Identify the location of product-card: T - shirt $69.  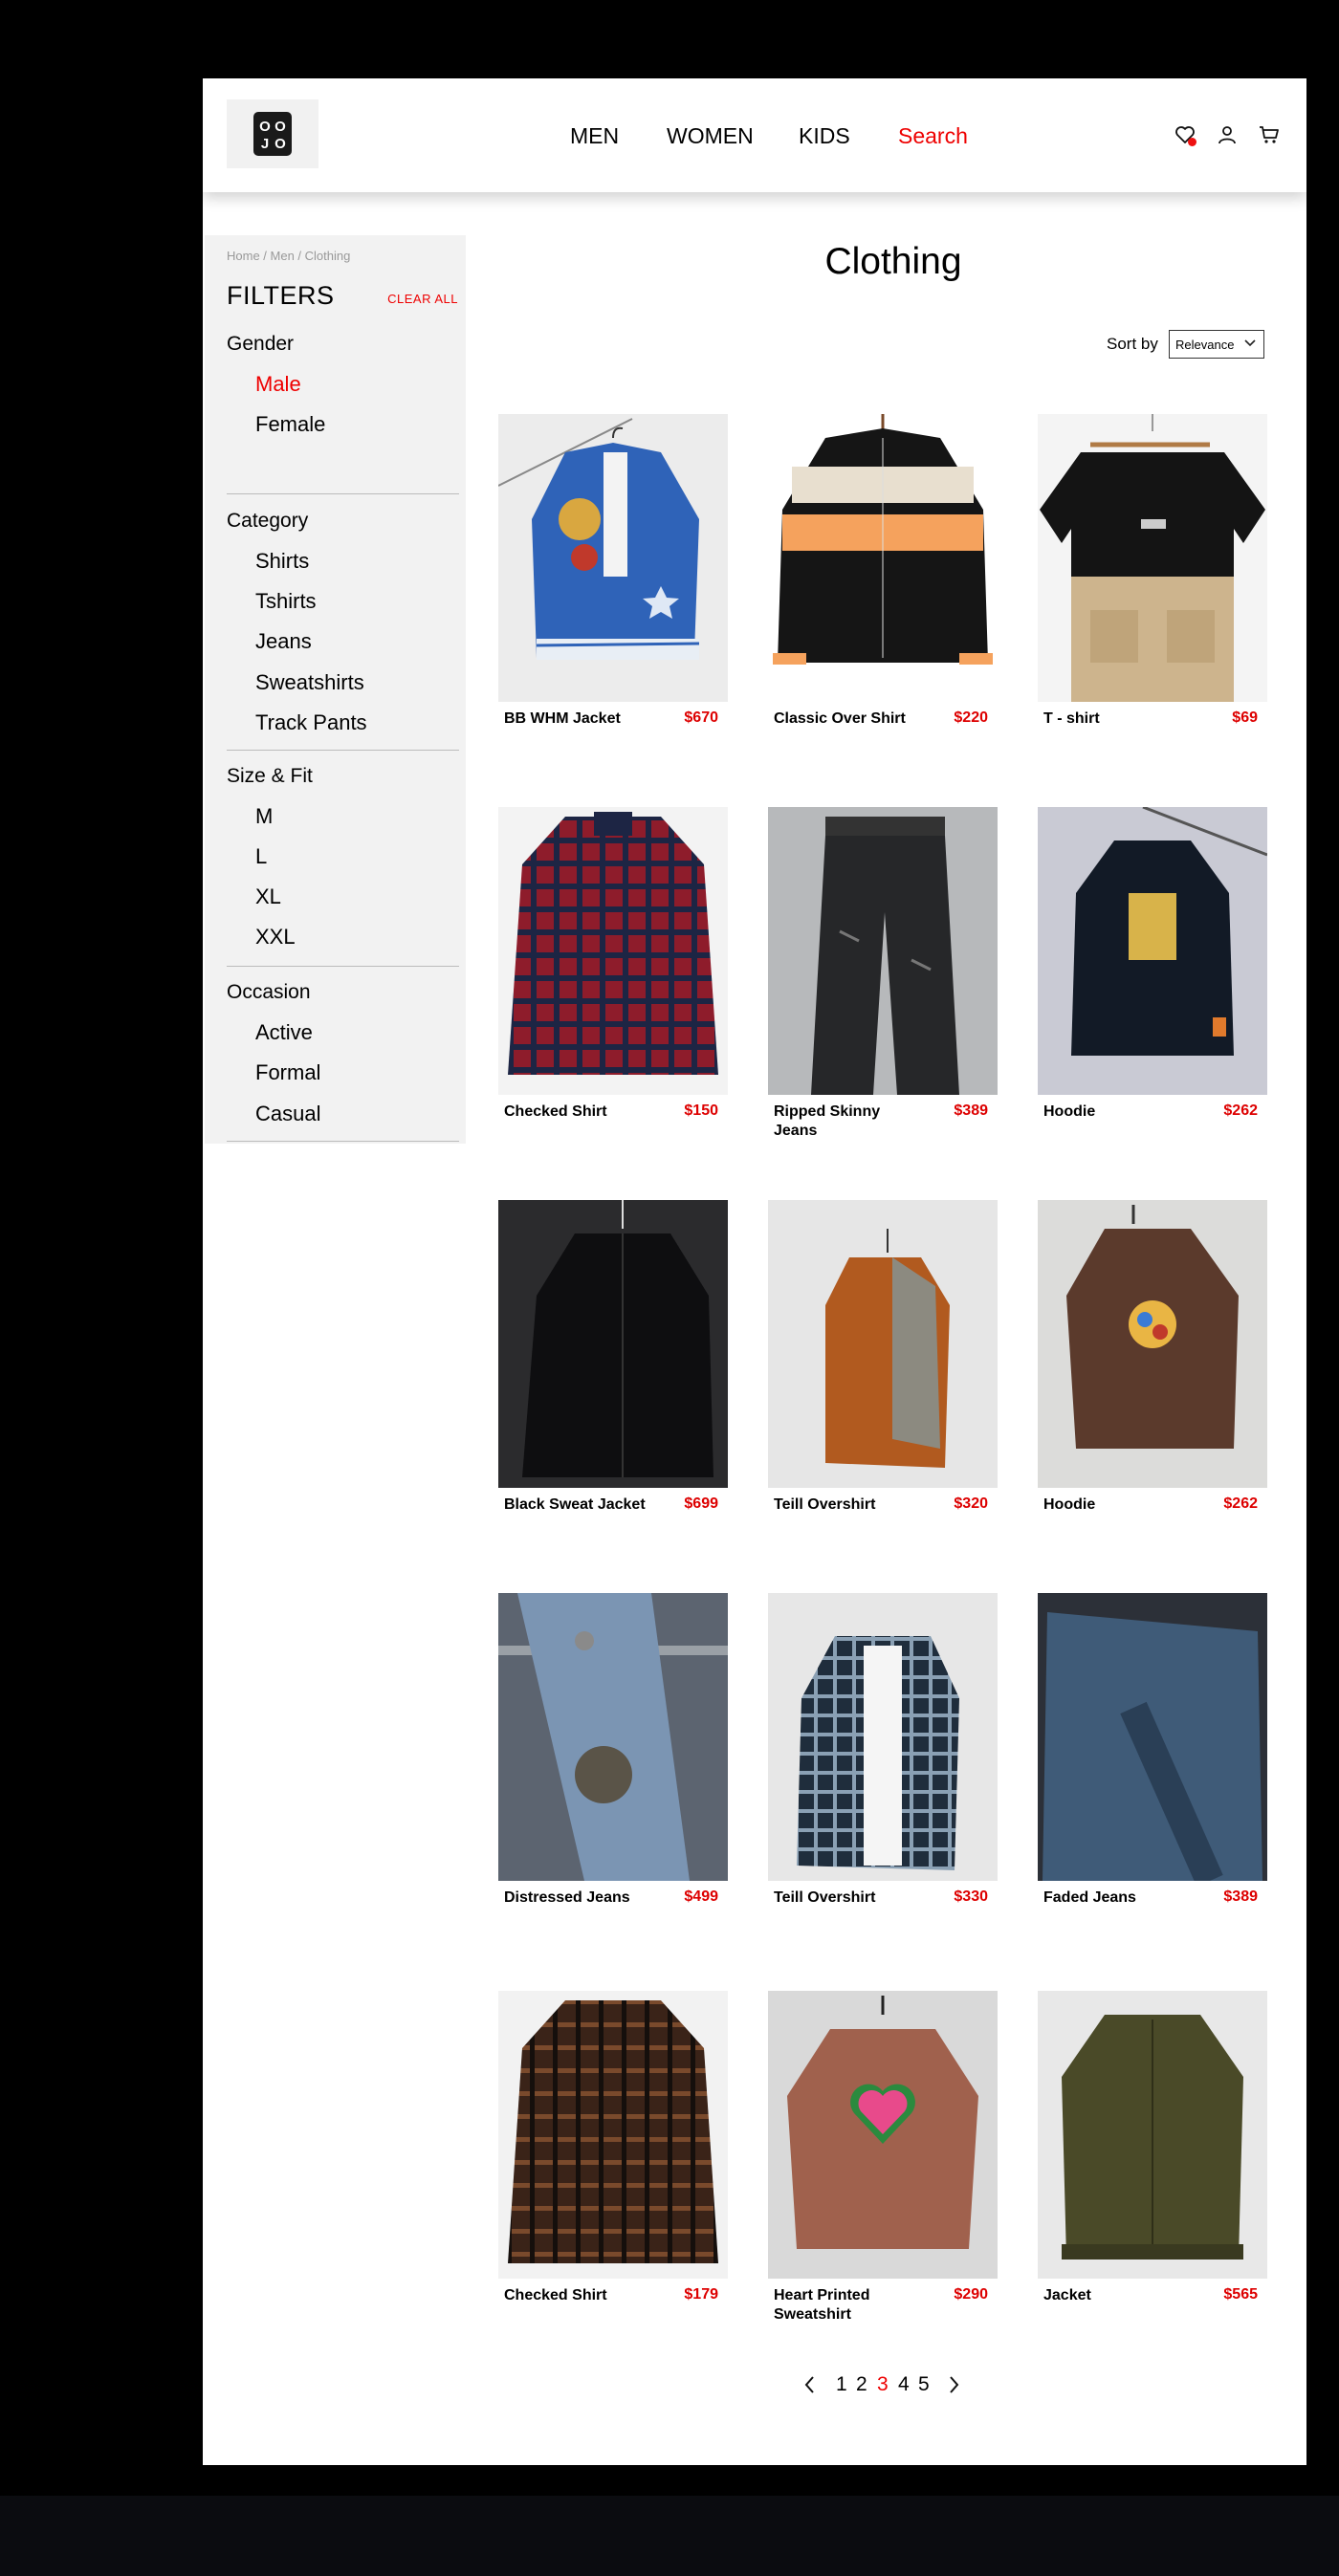
(1152, 570).